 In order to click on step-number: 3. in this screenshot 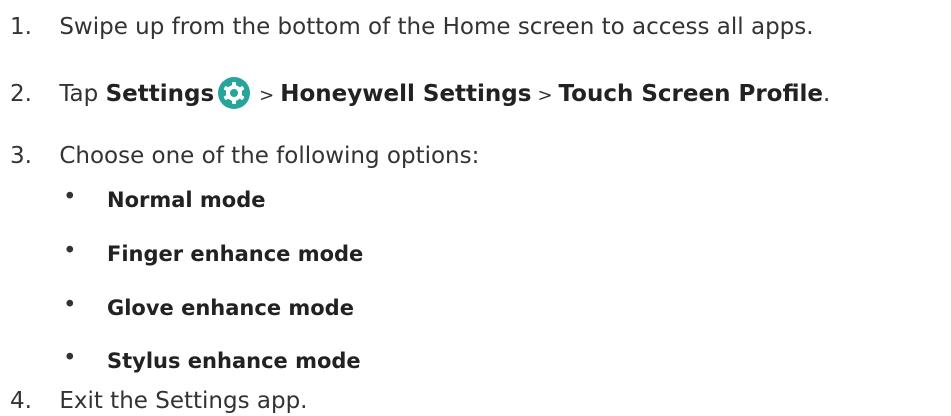, I will do `click(21, 156)`.